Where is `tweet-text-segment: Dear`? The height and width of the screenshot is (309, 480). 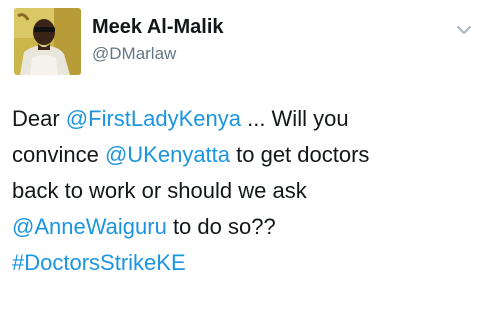 tweet-text-segment: Dear is located at coordinates (39, 118).